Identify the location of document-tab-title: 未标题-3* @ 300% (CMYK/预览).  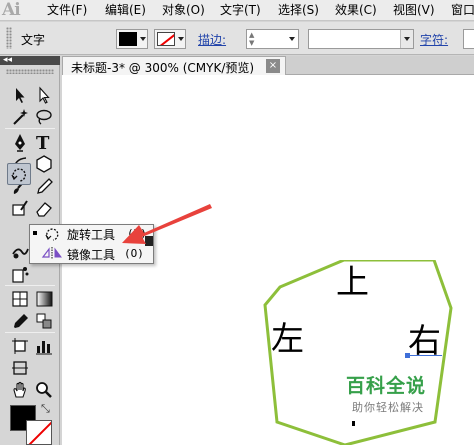
(163, 68).